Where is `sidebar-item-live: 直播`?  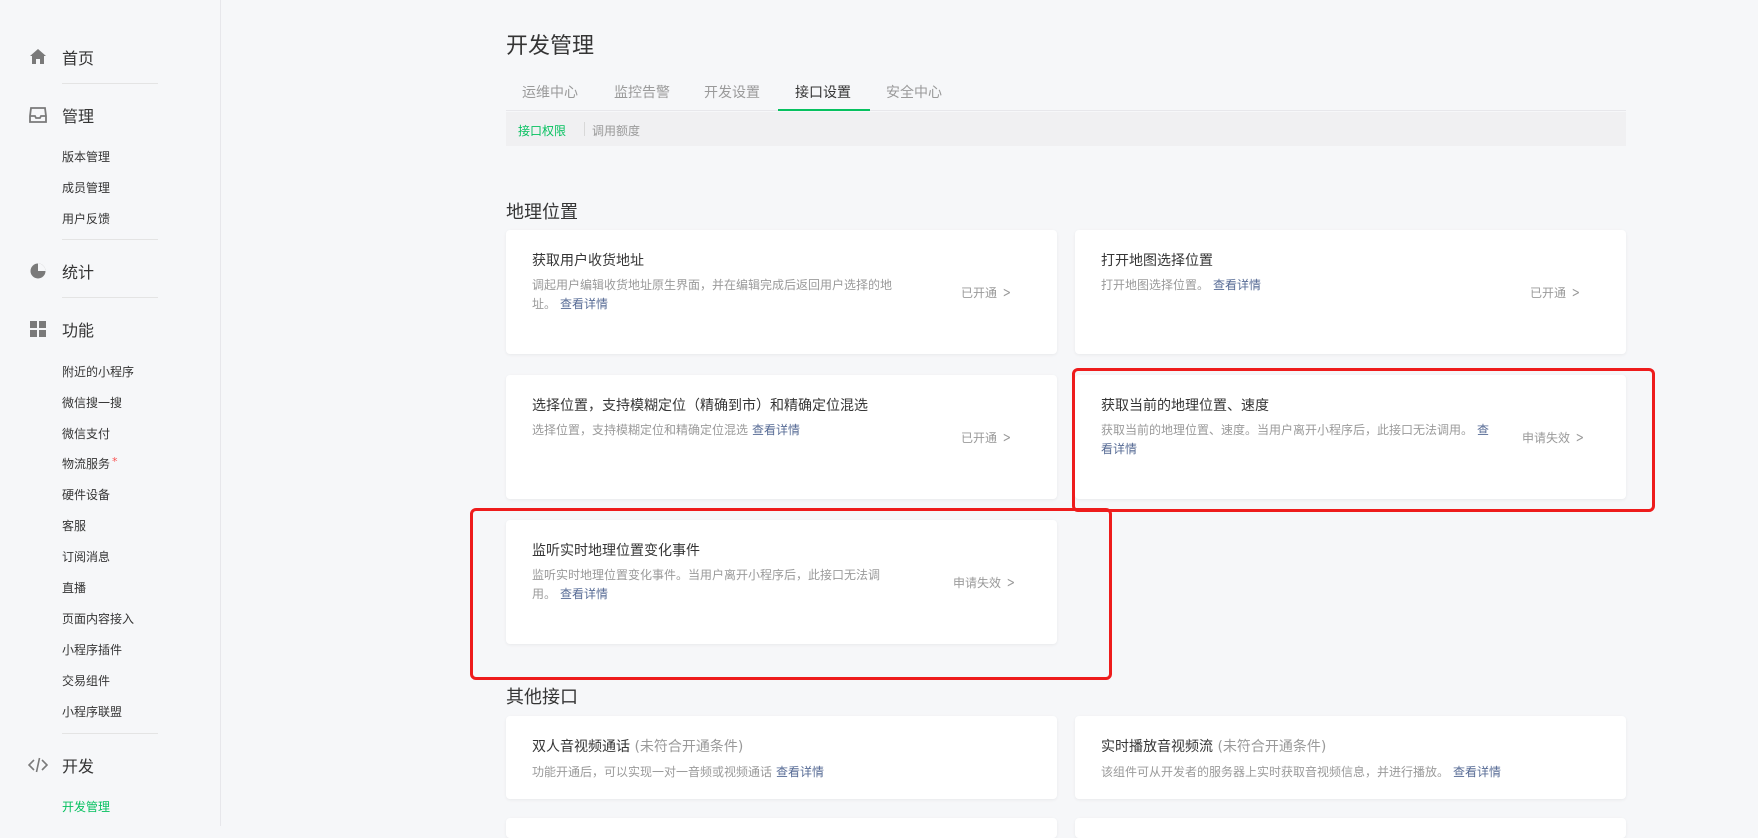 sidebar-item-live: 直播 is located at coordinates (74, 587).